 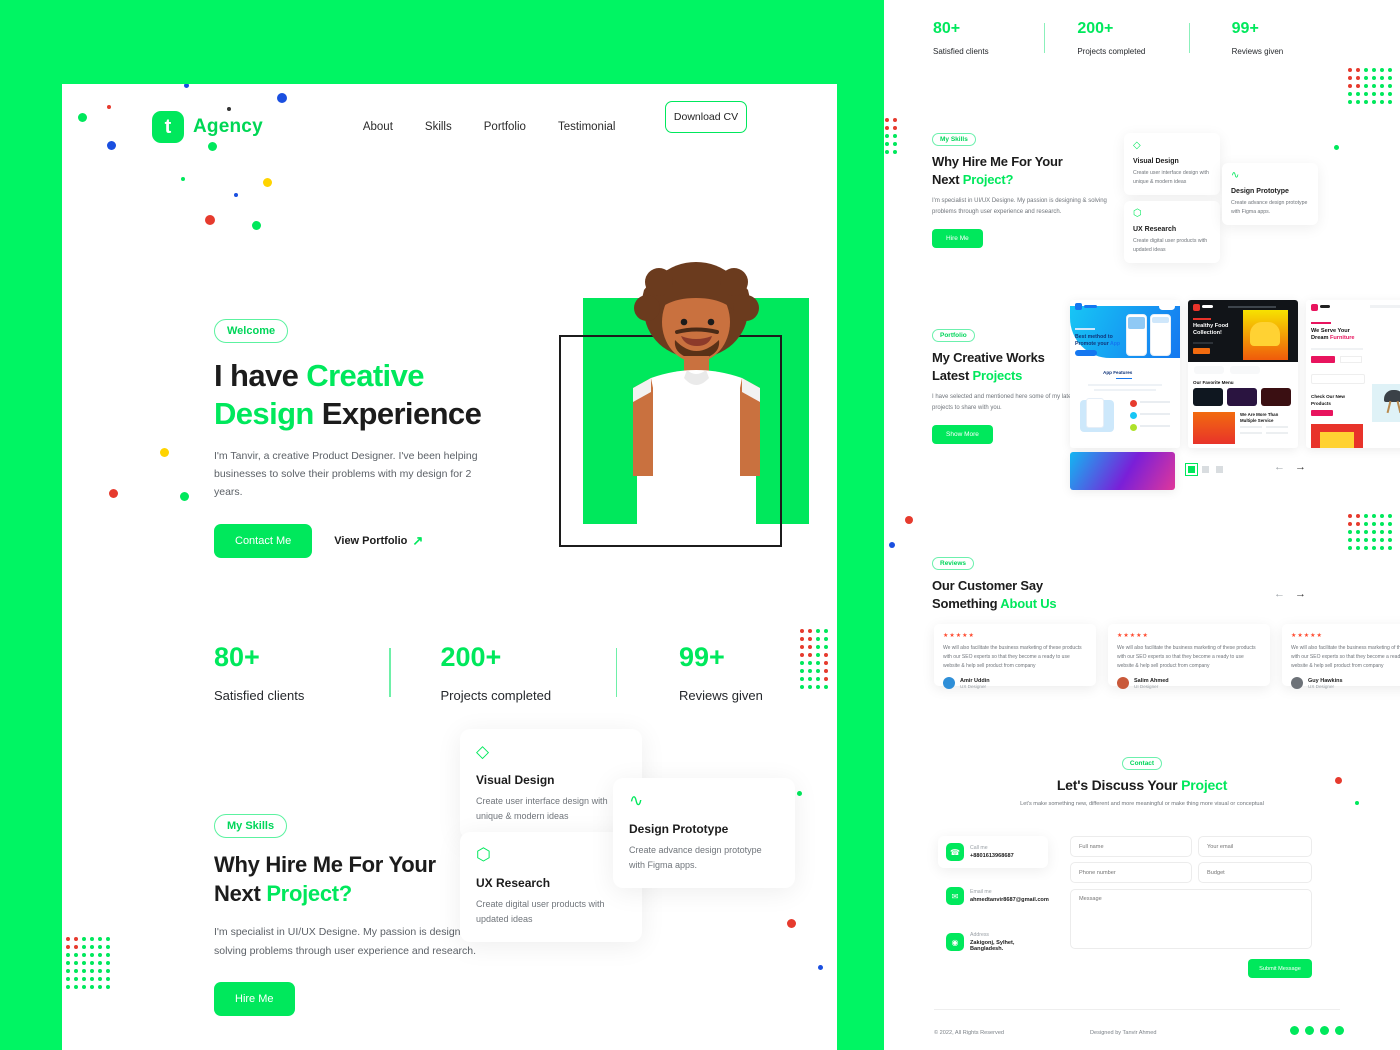 What do you see at coordinates (438, 127) in the screenshot?
I see `nav-link-skills: Skills` at bounding box center [438, 127].